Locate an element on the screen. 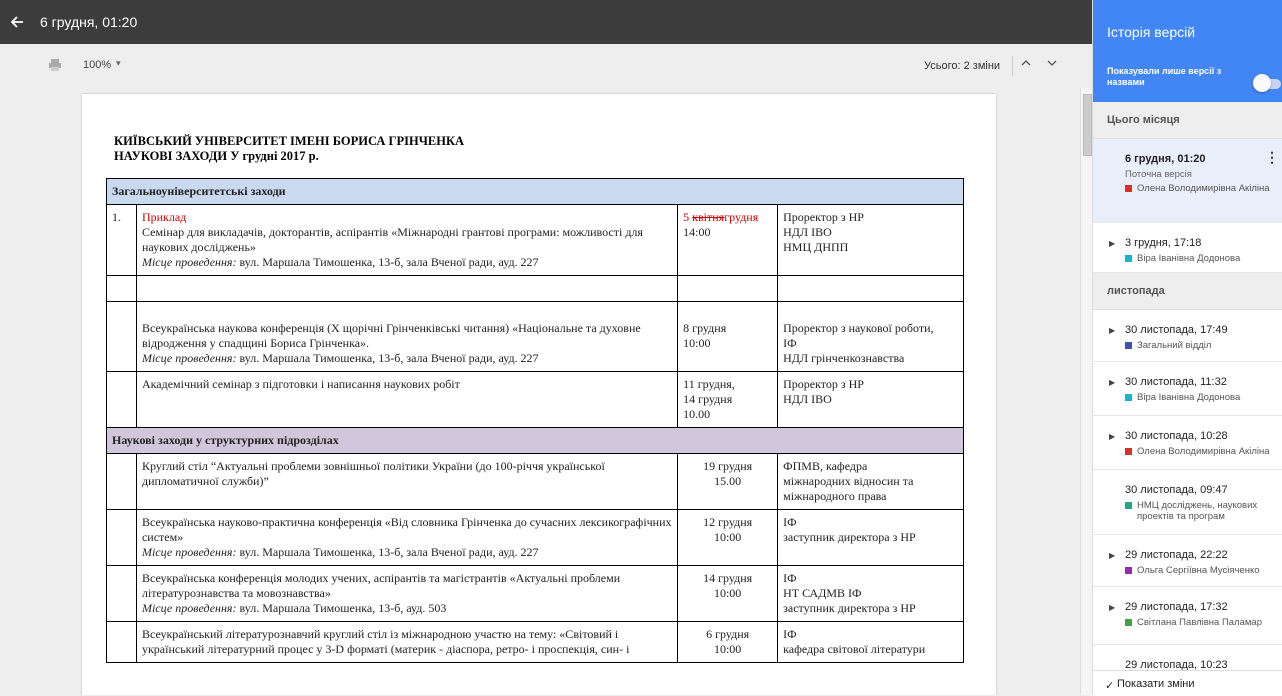  responsible-line: Проректор з НР is located at coordinates (823, 384).